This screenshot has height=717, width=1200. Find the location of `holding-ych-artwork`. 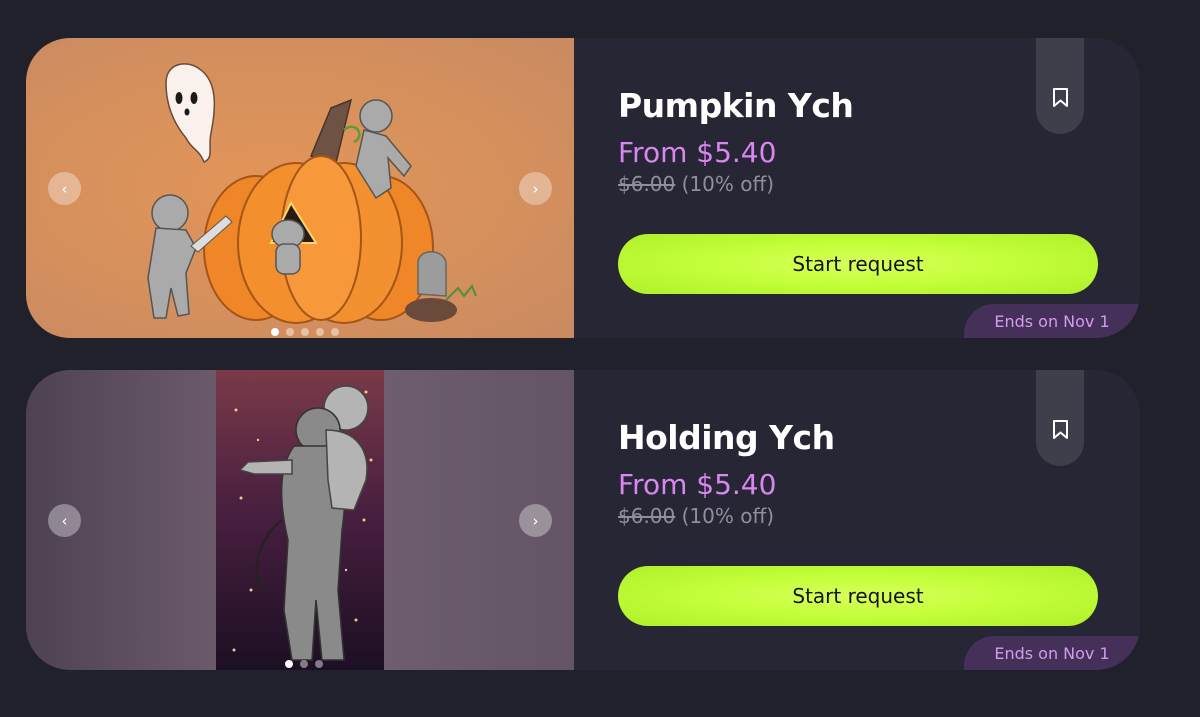

holding-ych-artwork is located at coordinates (300, 520).